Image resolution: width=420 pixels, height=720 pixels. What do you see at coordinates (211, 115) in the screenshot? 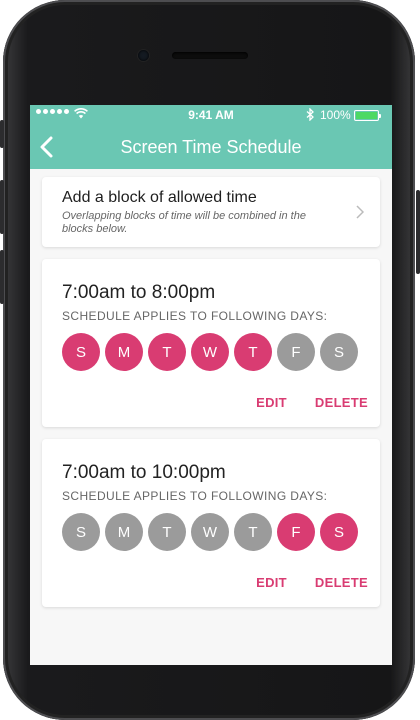
I see `status-bar: 9:41 AM 100%` at bounding box center [211, 115].